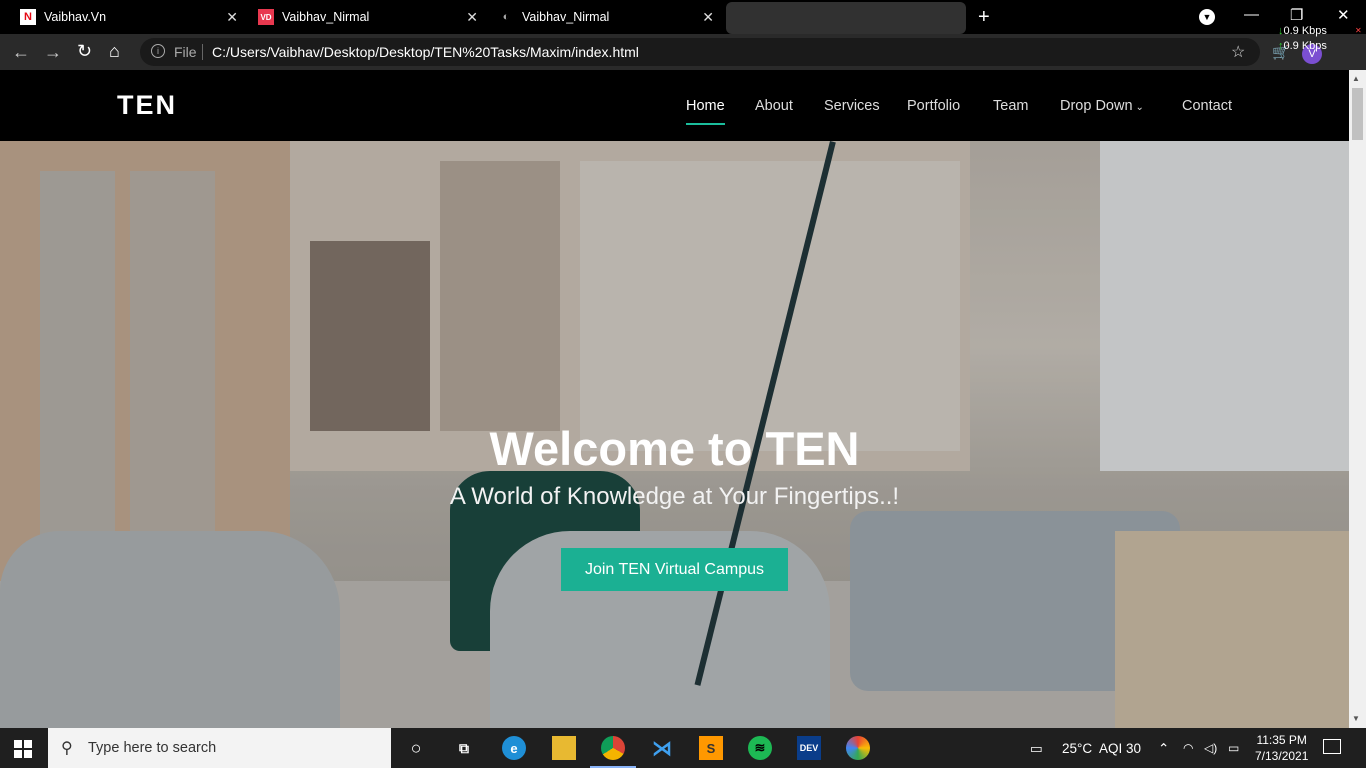  I want to click on home-icon: ⌂, so click(114, 51).